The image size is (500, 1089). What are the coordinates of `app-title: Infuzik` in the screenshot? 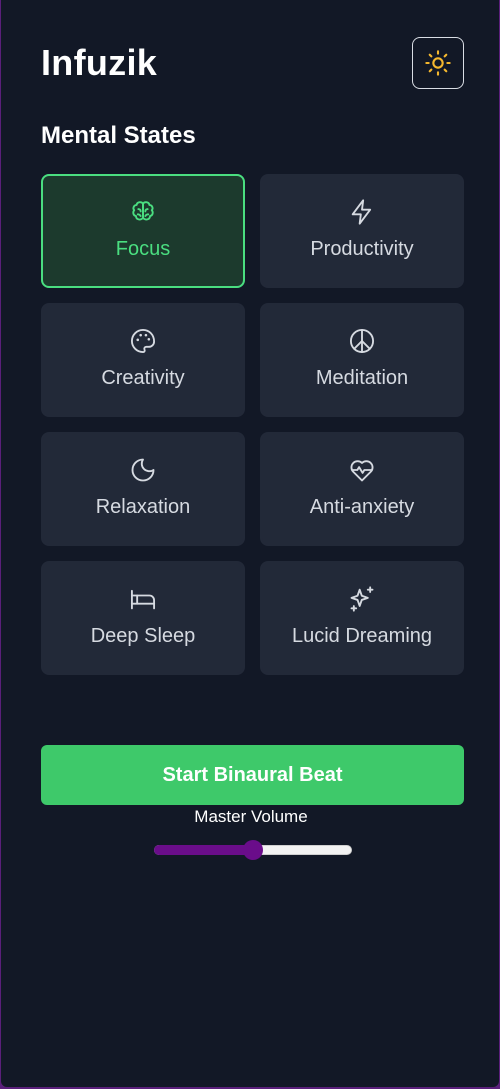 It's located at (99, 62).